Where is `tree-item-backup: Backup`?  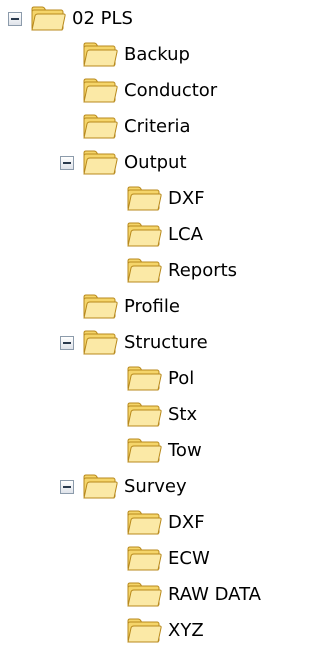
tree-item-backup: Backup is located at coordinates (136, 55).